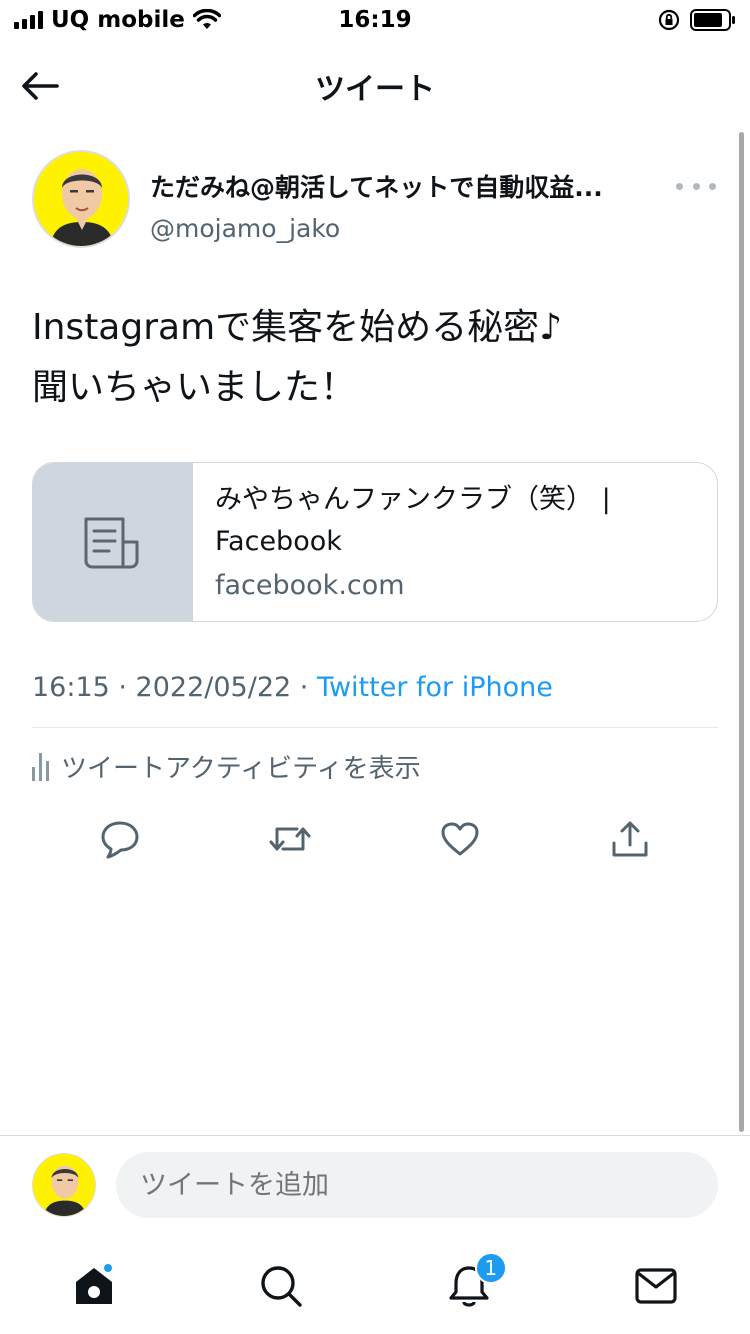  I want to click on tweet-meta: 16:15 · 2022/05/22 · Twitter for iPhone, so click(375, 687).